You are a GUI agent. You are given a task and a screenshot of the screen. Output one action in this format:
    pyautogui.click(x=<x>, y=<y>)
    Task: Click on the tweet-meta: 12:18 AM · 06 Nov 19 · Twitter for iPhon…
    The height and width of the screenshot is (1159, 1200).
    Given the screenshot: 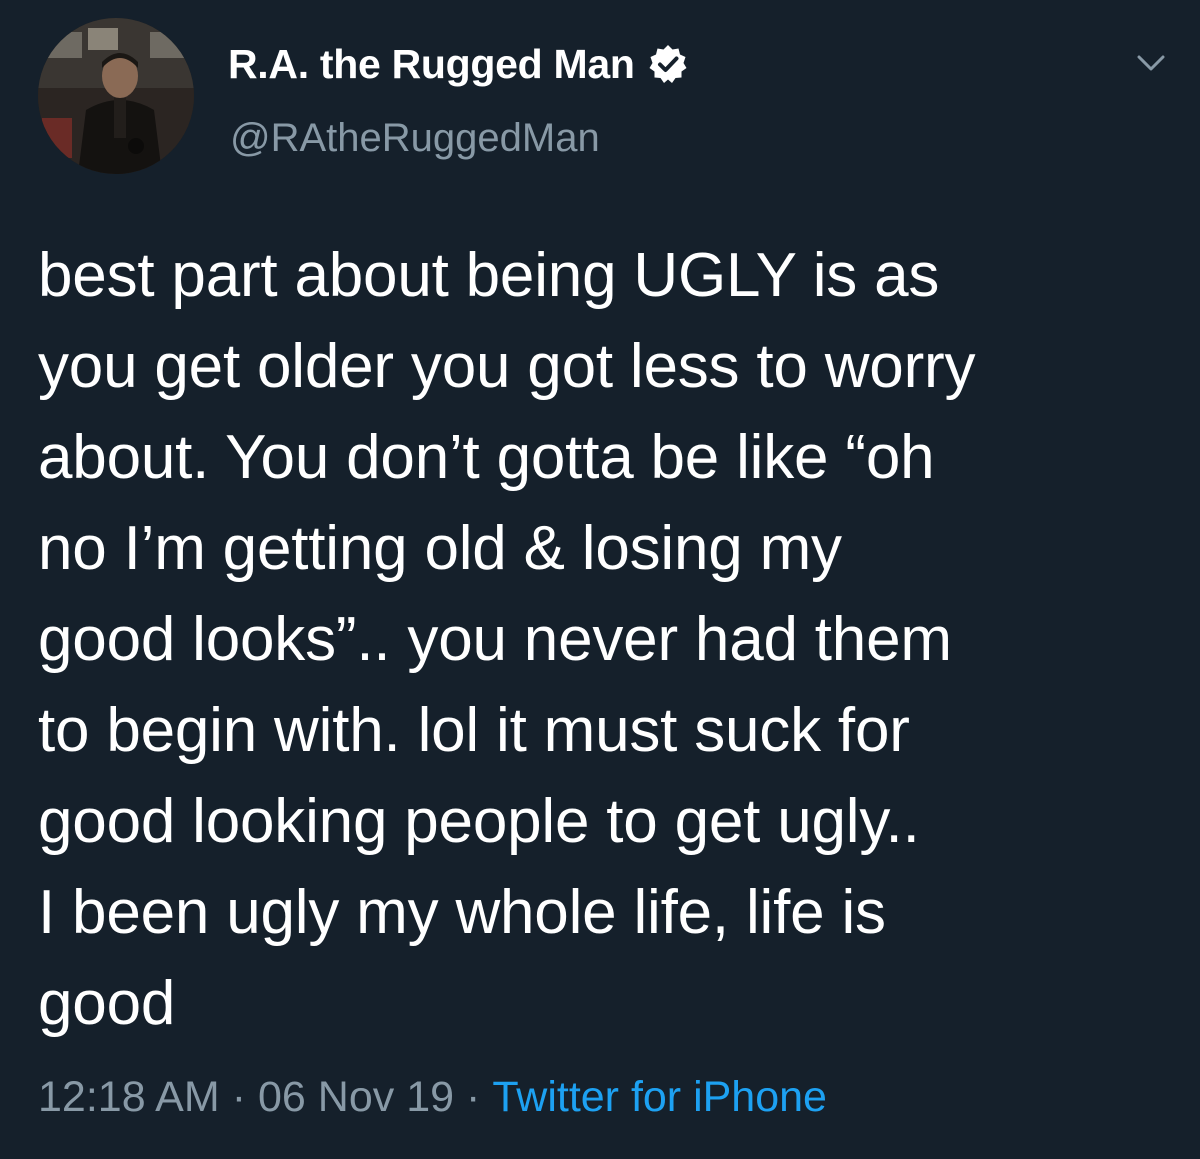 What is the action you would take?
    pyautogui.click(x=432, y=1097)
    